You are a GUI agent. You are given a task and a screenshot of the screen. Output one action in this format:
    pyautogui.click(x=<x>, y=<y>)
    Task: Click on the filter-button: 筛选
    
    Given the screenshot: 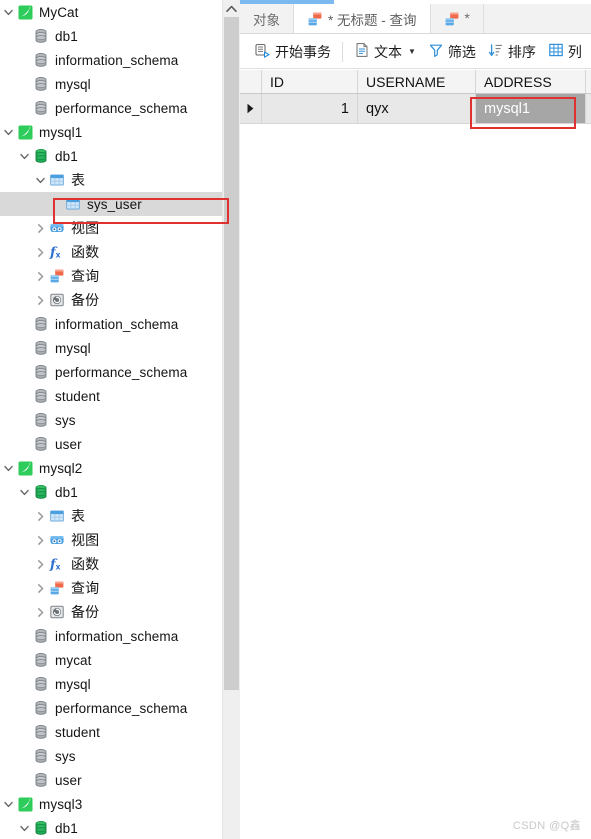 What is the action you would take?
    pyautogui.click(x=452, y=52)
    